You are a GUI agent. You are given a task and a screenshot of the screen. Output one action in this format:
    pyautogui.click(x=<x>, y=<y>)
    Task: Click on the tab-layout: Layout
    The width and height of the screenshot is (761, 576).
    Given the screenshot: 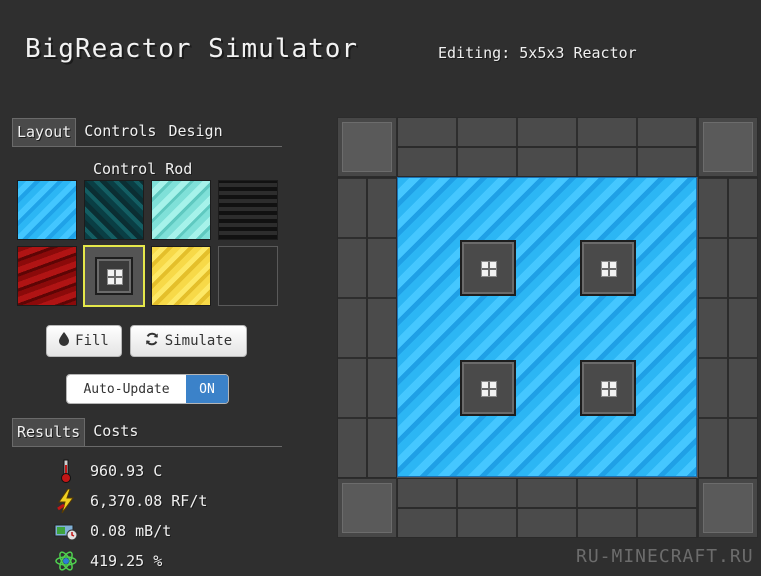 What is the action you would take?
    pyautogui.click(x=44, y=132)
    